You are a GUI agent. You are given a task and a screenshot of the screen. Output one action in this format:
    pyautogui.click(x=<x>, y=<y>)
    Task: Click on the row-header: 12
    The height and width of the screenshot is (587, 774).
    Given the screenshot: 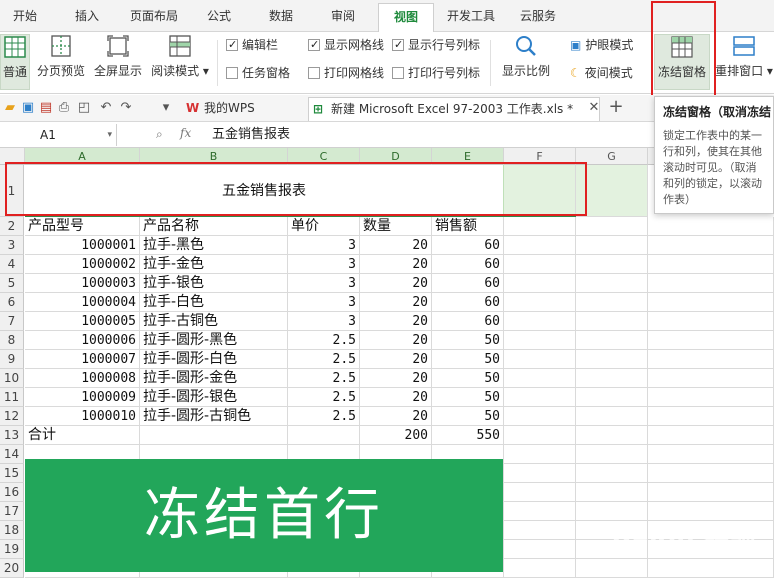 What is the action you would take?
    pyautogui.click(x=12, y=416)
    